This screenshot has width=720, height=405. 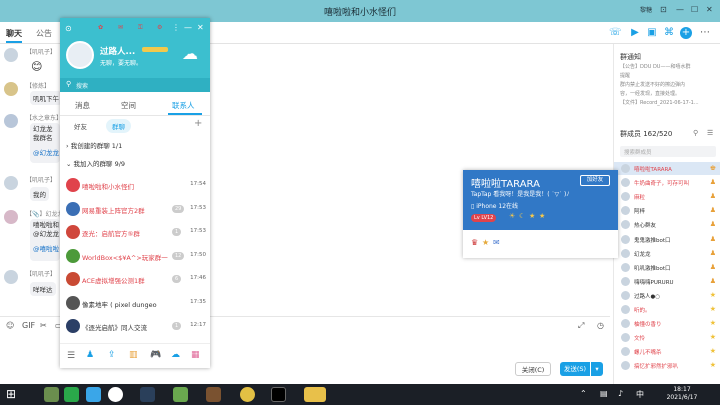 I want to click on mini-app-icon: ▥, so click(x=133, y=355).